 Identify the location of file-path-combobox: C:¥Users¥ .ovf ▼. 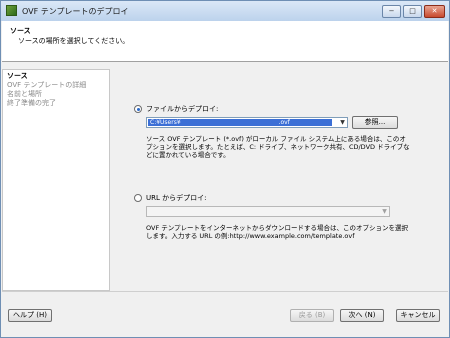
(247, 122).